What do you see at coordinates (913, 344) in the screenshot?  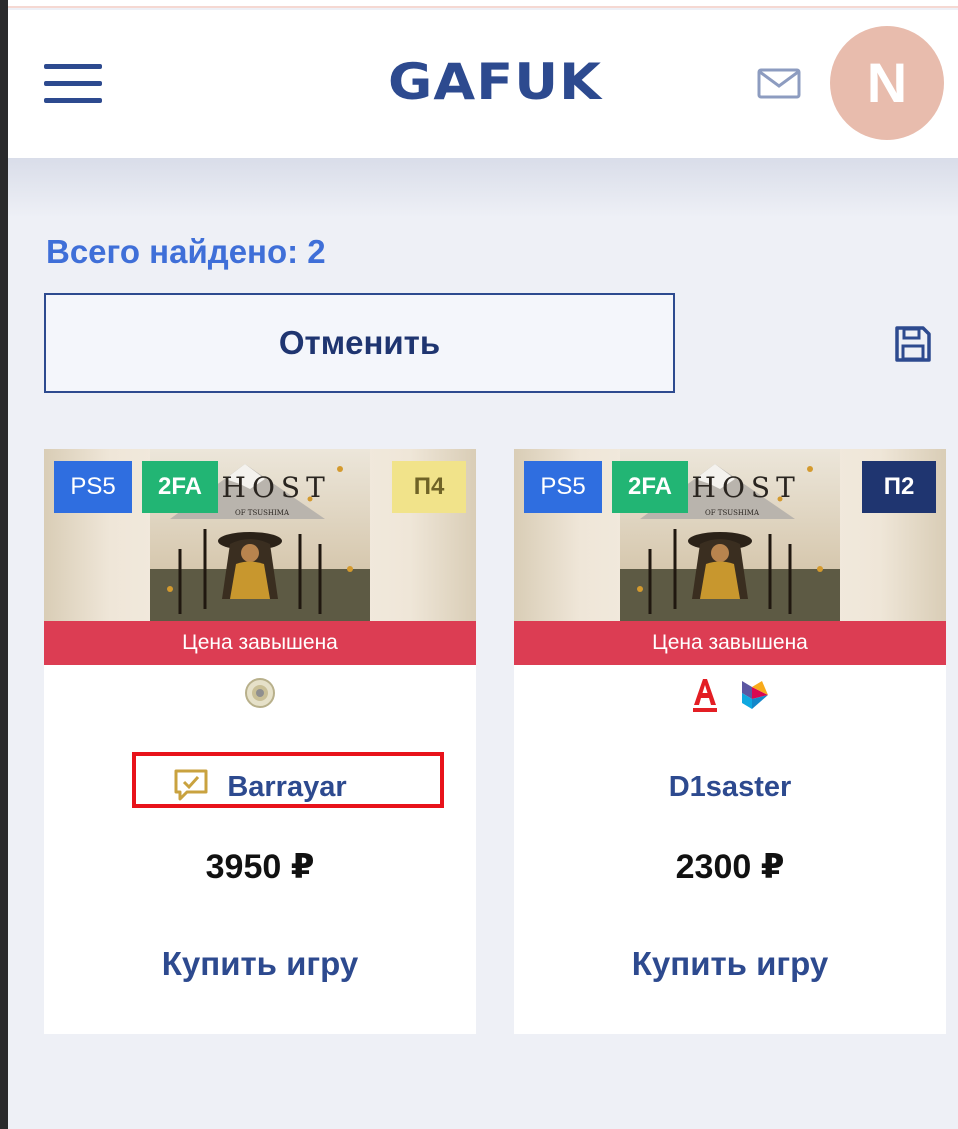 I see `floppy-disk-icon` at bounding box center [913, 344].